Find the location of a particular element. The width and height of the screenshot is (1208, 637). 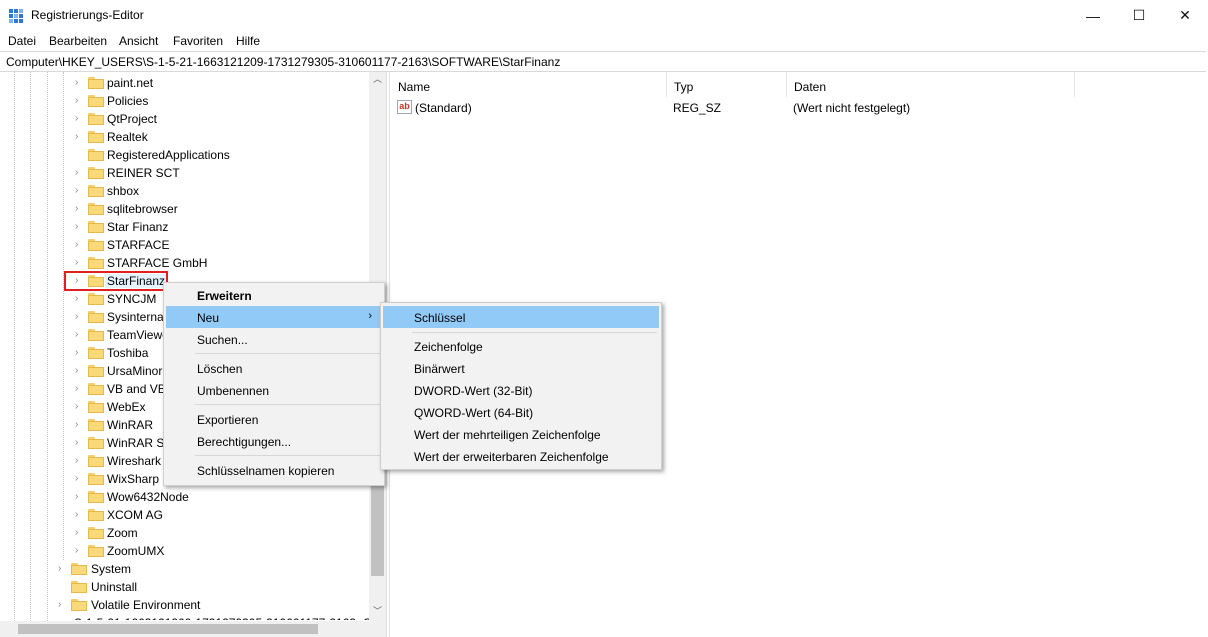

maximize-button: ☐ is located at coordinates (1139, 15).